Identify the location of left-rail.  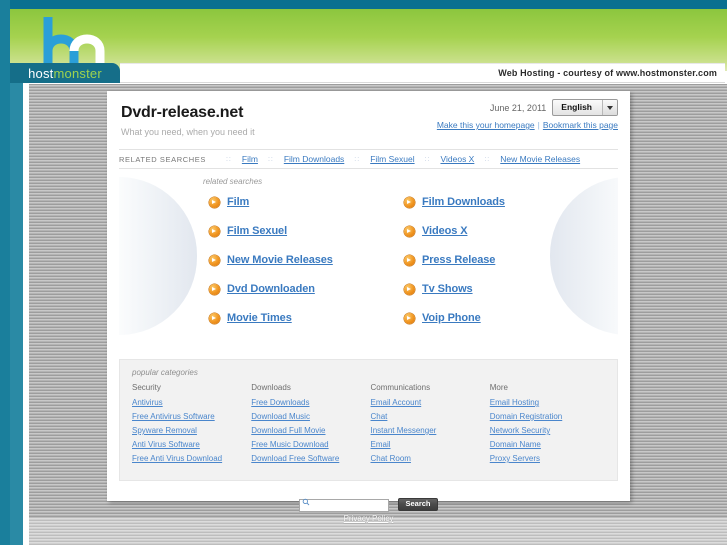
(5, 272).